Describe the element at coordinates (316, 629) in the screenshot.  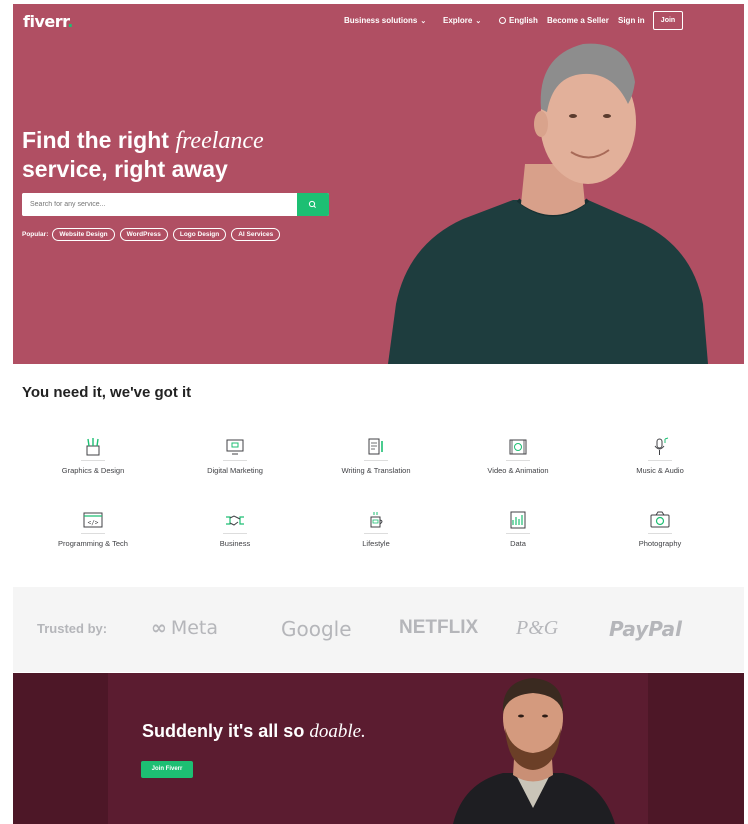
I see `google-logo: Google` at that location.